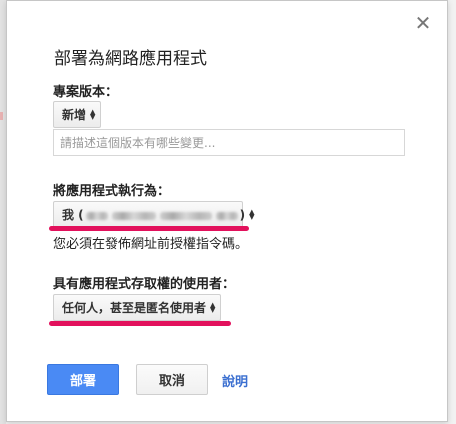 The height and width of the screenshot is (424, 456). Describe the element at coordinates (242, 215) in the screenshot. I see `execute-as-suffix: )` at that location.